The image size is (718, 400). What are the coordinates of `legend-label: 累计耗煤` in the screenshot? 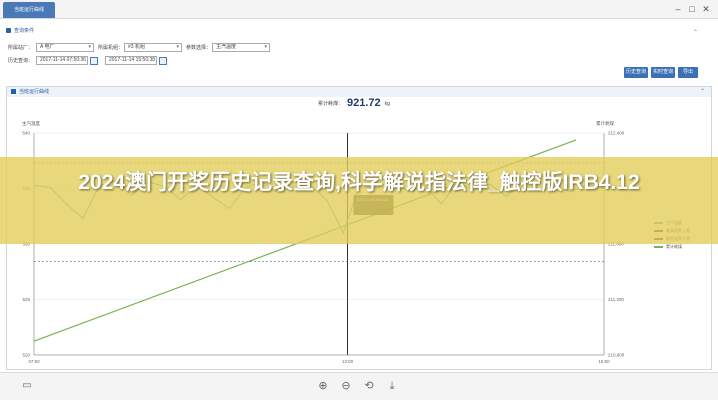 It's located at (674, 246).